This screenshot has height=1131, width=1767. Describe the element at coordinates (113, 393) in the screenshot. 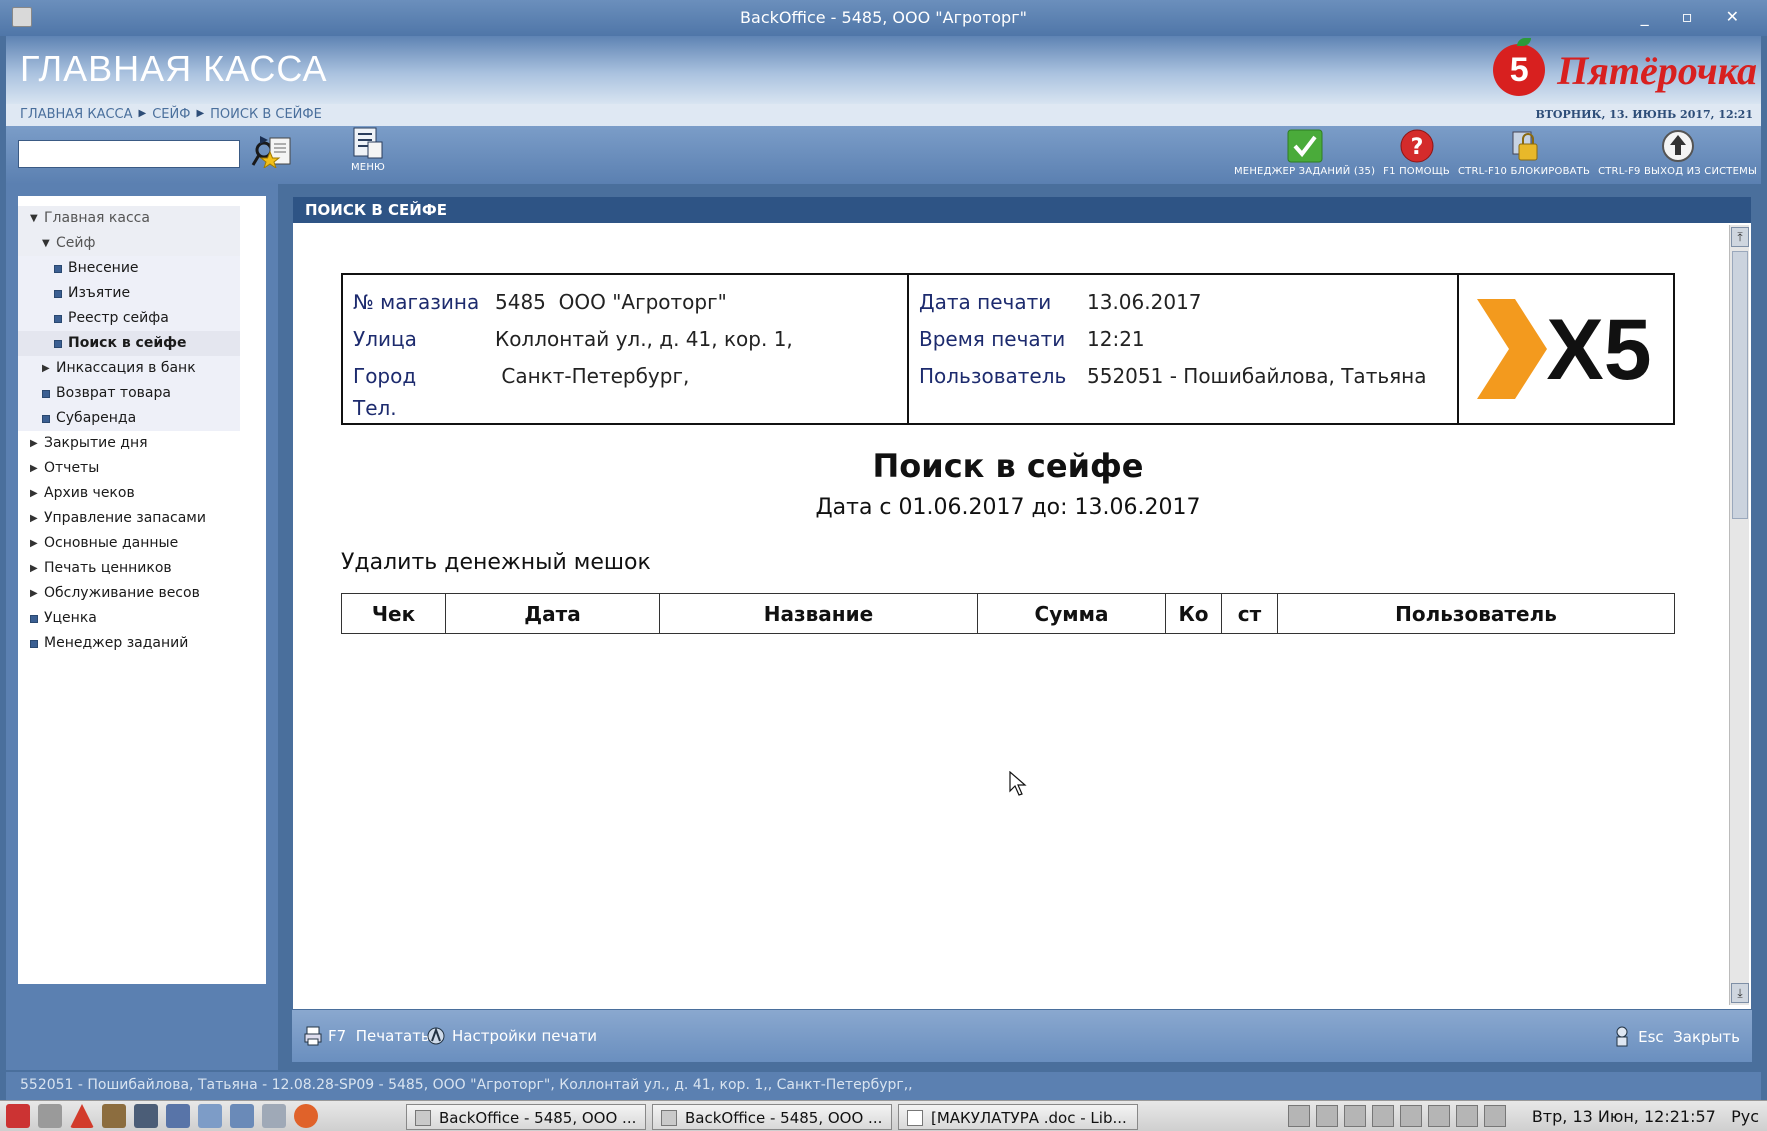

I see `sidebar-item-label: Возврат товара` at that location.